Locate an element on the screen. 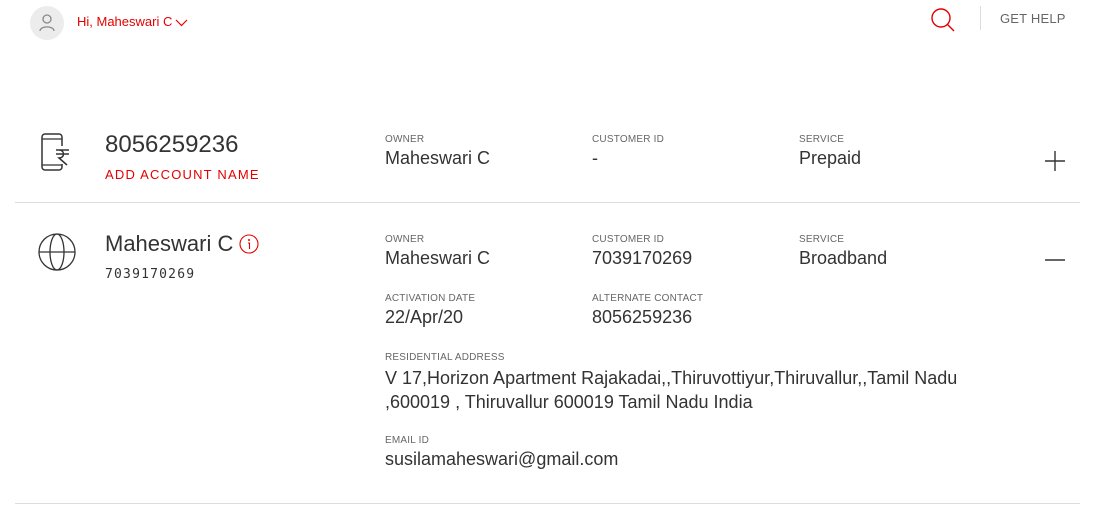 The height and width of the screenshot is (506, 1094). alternate-contact-field: ALTERNATE CONTACT 8056259236 is located at coordinates (647, 310).